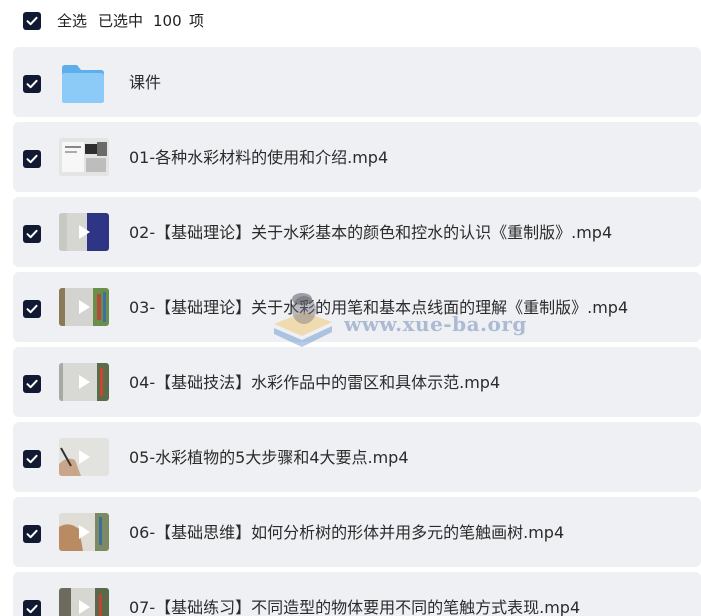 This screenshot has width=701, height=616. I want to click on file-row-folder: 课件, so click(357, 82).